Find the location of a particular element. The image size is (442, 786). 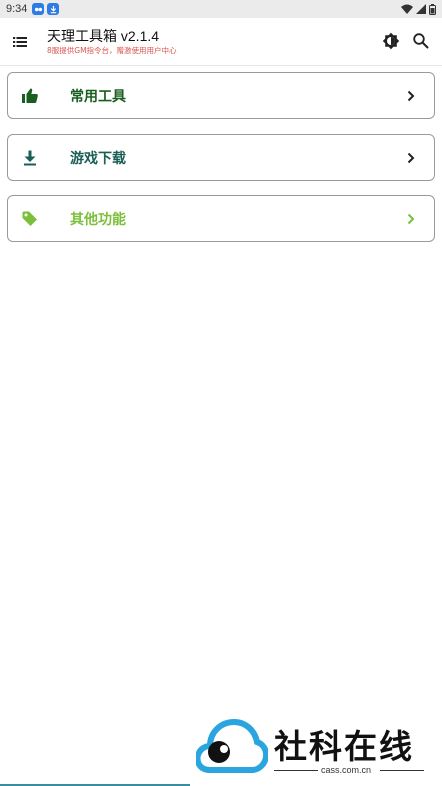

download-icon is located at coordinates (30, 158).